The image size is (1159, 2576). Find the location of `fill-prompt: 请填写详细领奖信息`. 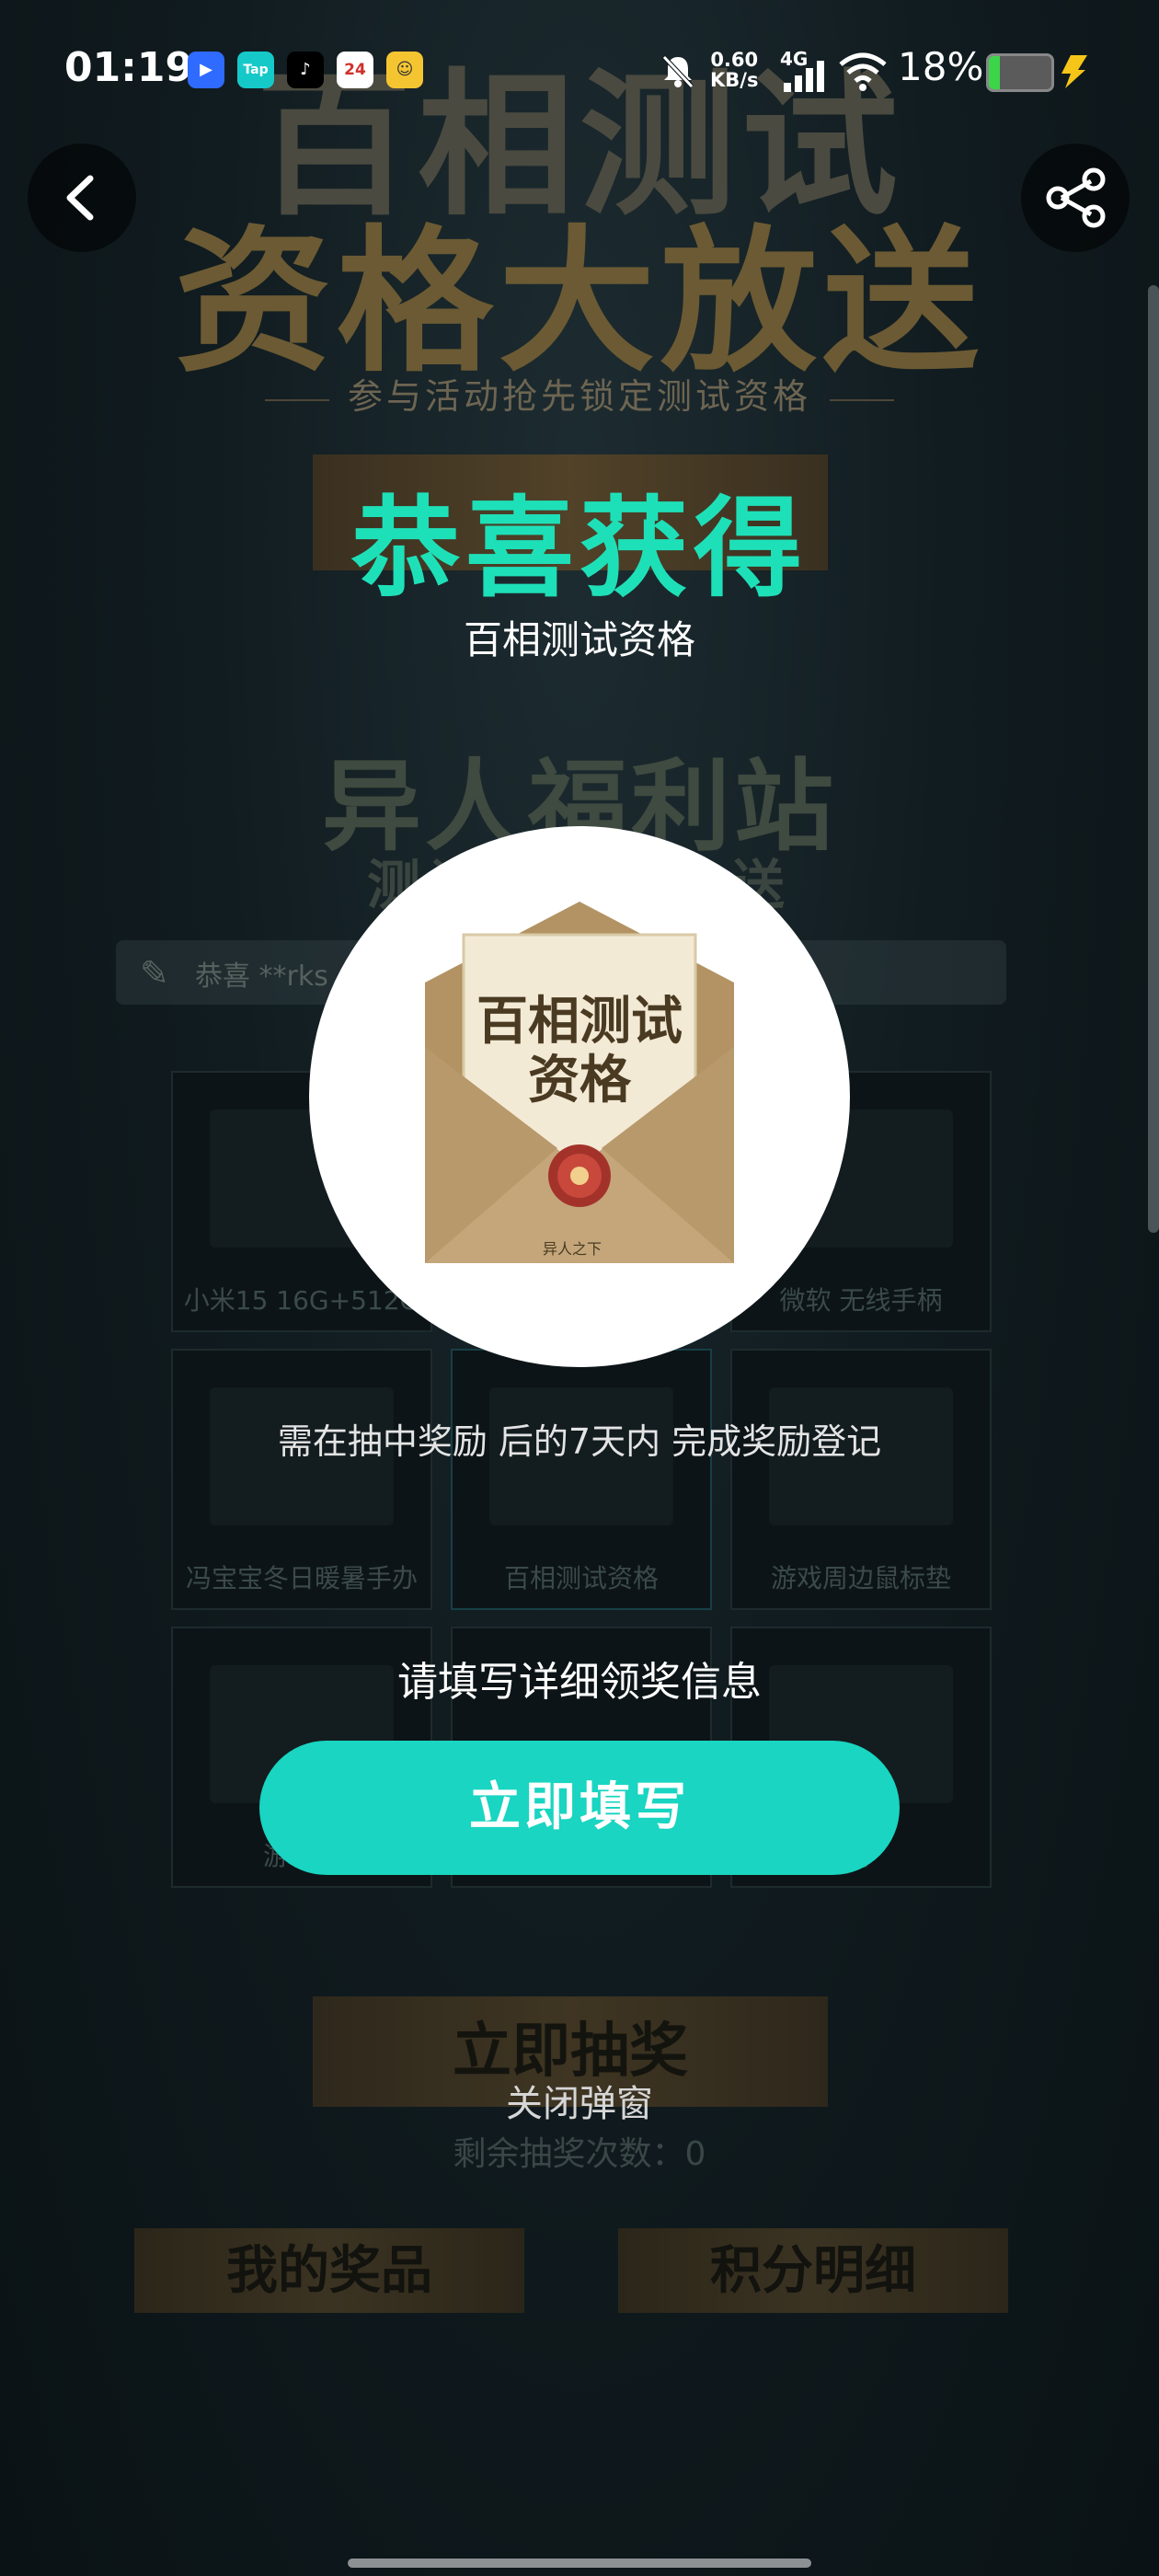

fill-prompt: 请填写详细领奖信息 is located at coordinates (579, 1682).